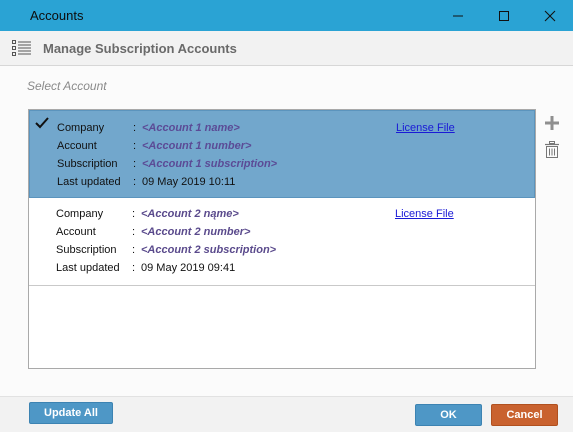 This screenshot has height=432, width=573. Describe the element at coordinates (188, 268) in the screenshot. I see `last-updated-value: 09 May 2019 09:41` at that location.